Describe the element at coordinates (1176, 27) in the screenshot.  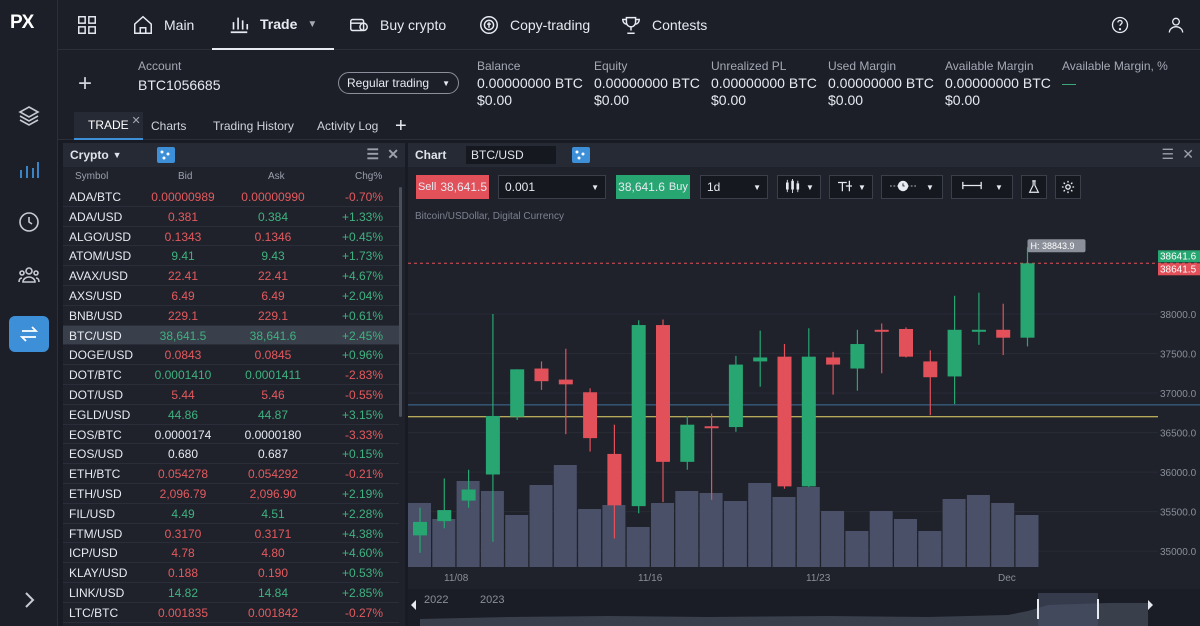
I see `user-icon` at that location.